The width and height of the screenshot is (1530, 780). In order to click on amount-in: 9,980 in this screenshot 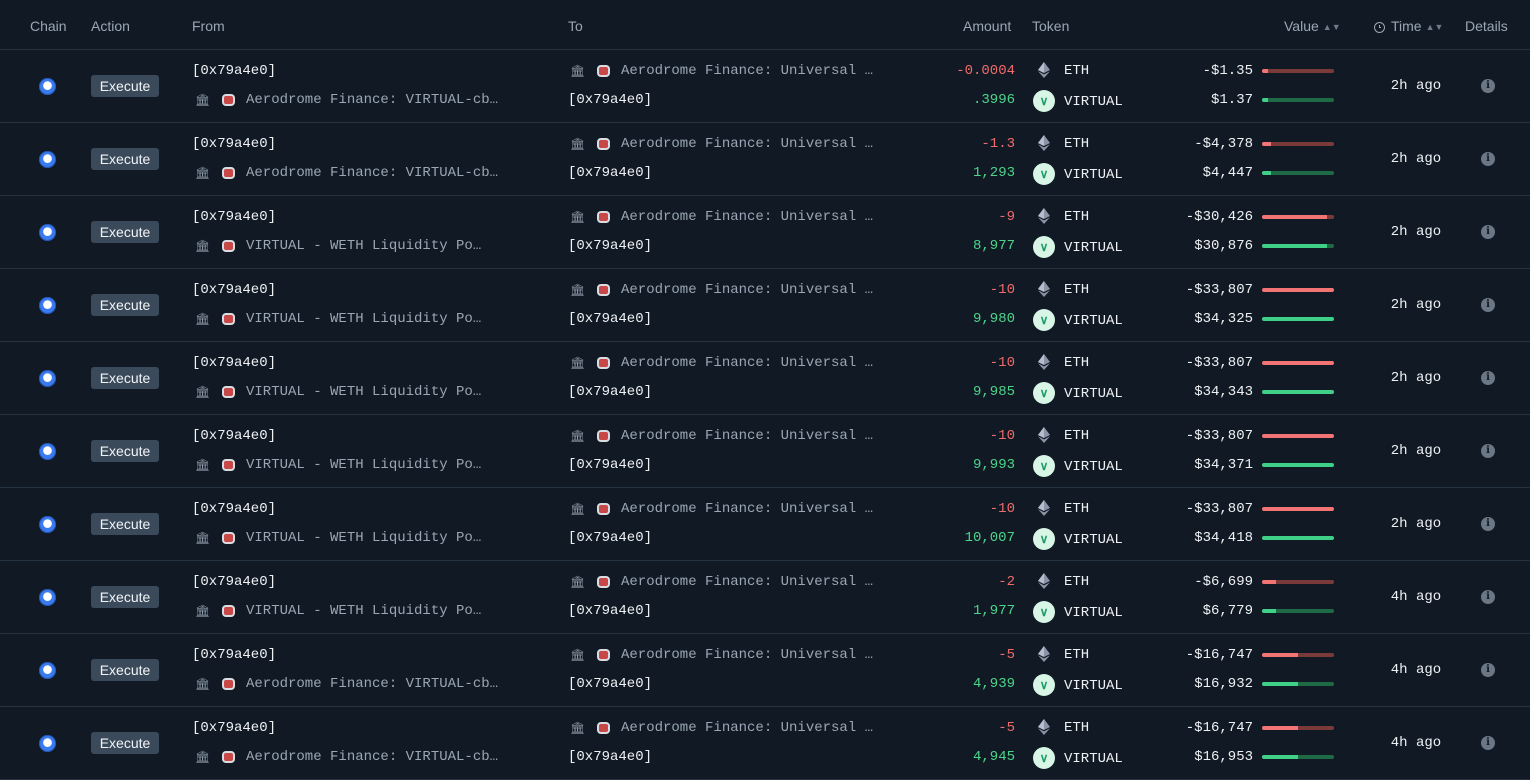, I will do `click(993, 319)`.